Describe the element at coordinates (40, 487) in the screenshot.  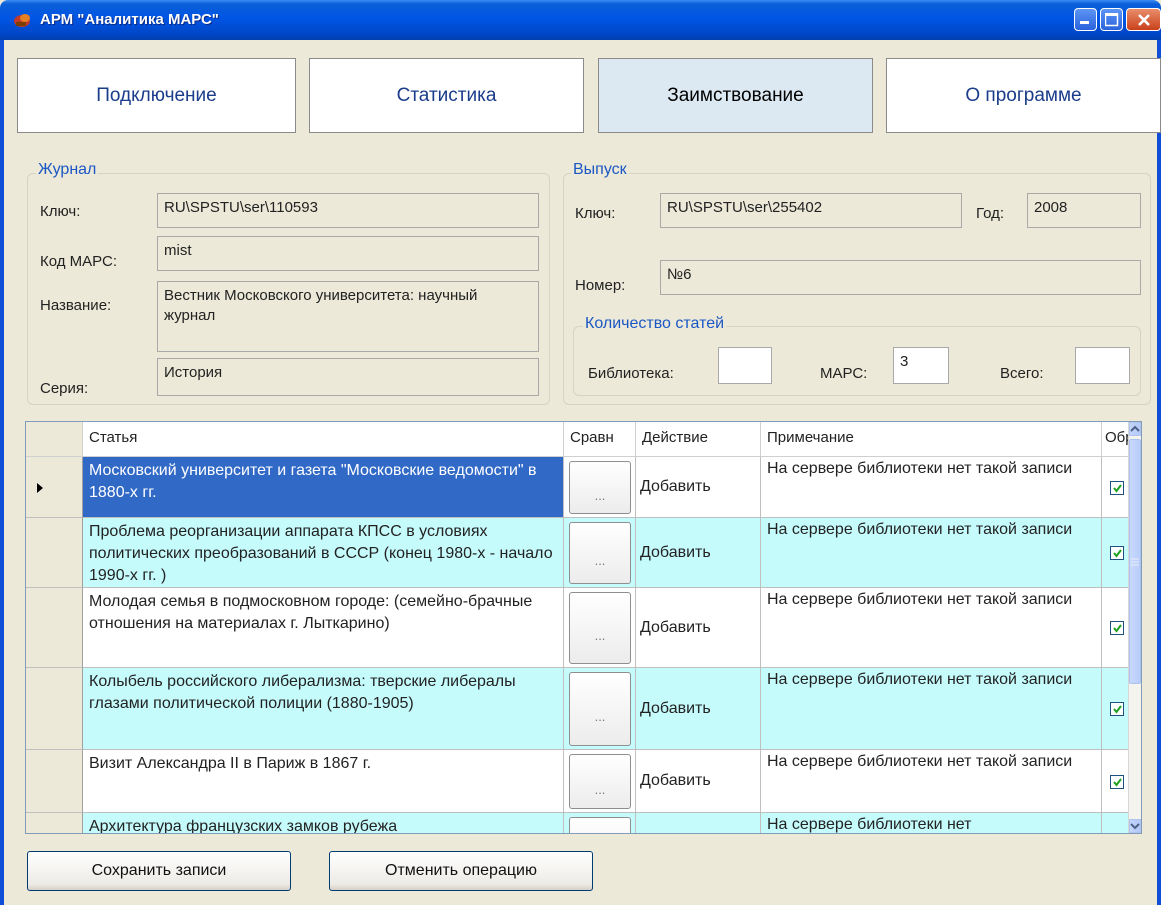
I see `current-row-icon` at that location.